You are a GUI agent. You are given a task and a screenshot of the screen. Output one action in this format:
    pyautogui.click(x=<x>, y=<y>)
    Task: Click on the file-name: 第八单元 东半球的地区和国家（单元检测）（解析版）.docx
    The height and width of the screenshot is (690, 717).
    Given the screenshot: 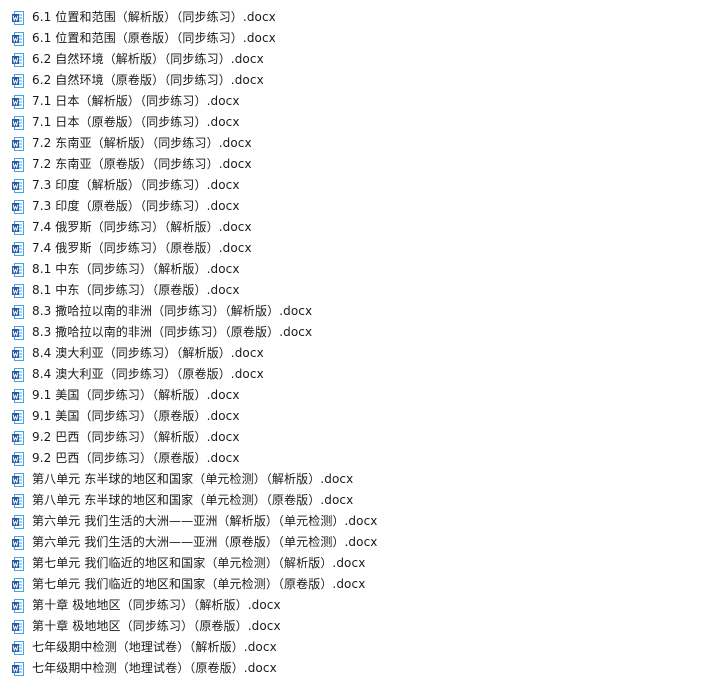 What is the action you would take?
    pyautogui.click(x=193, y=479)
    